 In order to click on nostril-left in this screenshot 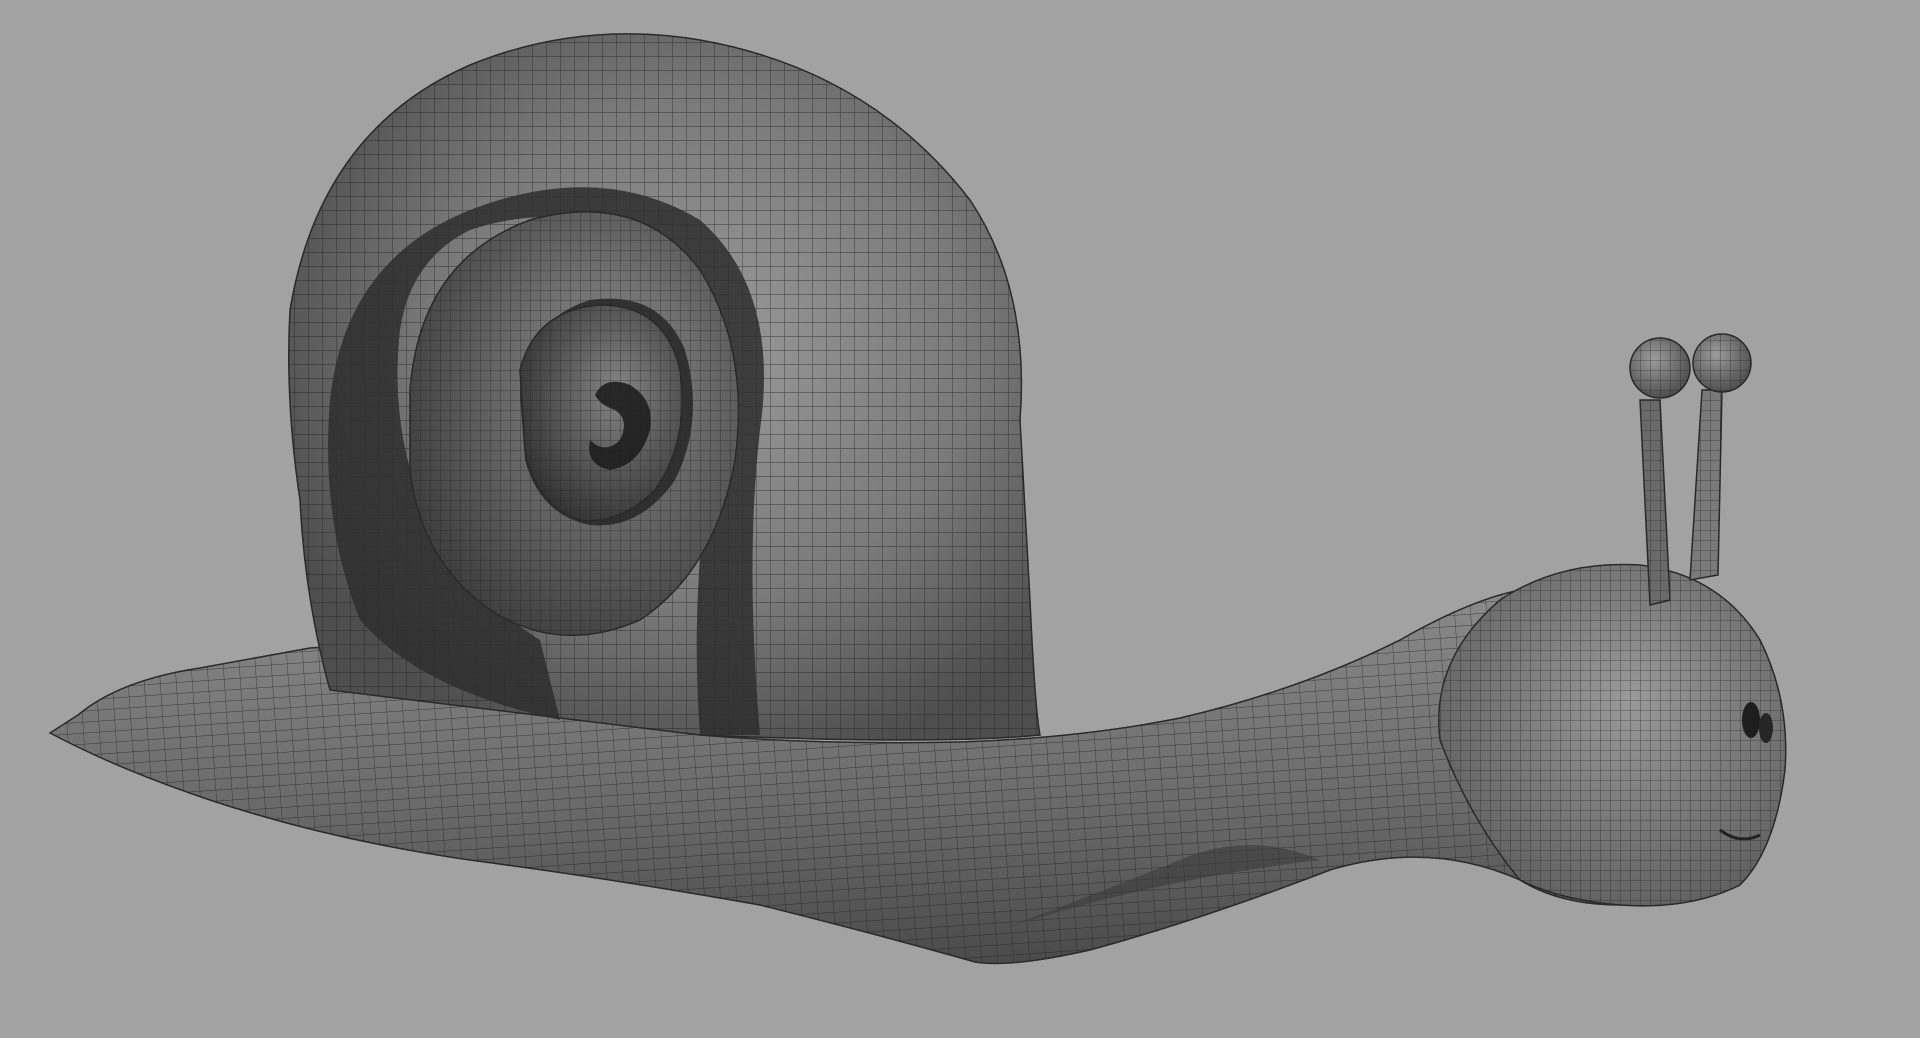, I will do `click(1751, 720)`.